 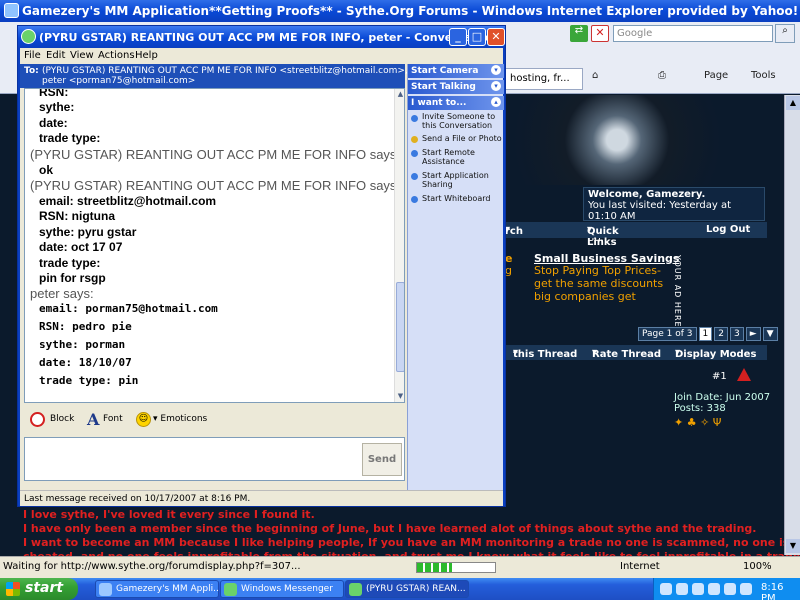 What do you see at coordinates (477, 37) in the screenshot?
I see `maximize-button: □` at bounding box center [477, 37].